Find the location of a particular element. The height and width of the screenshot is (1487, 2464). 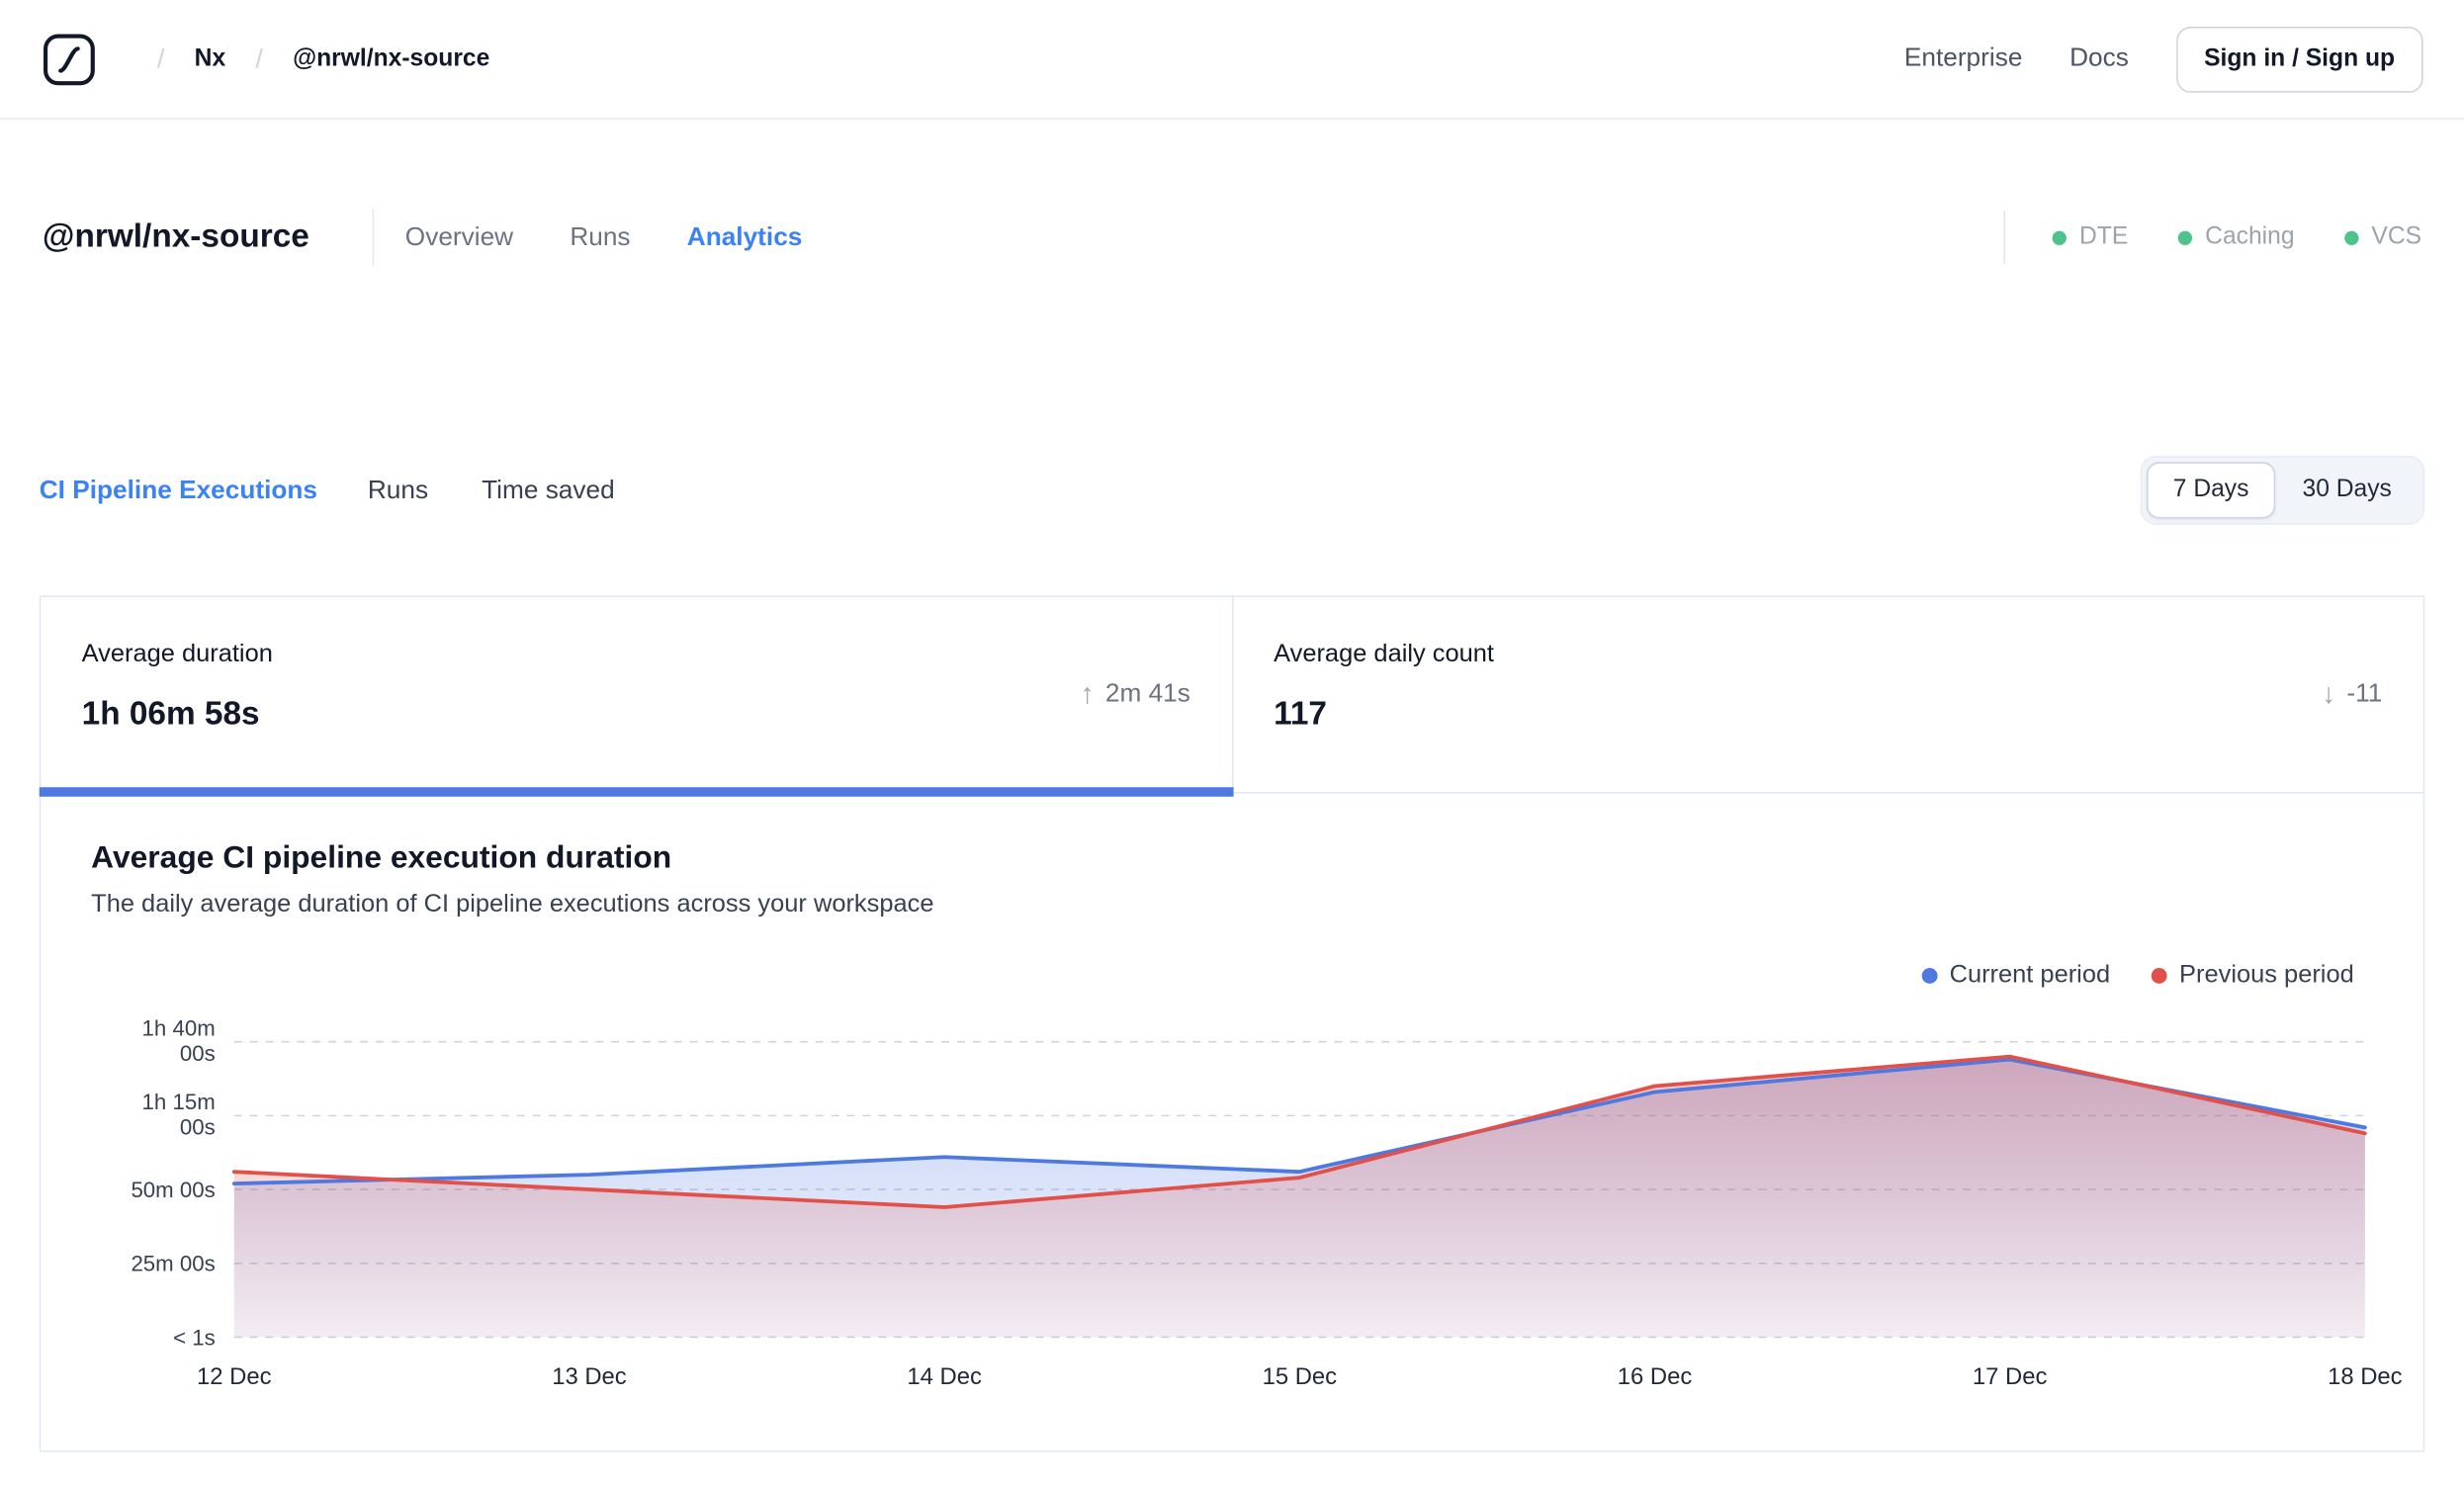

svg-text: 12 Dec is located at coordinates (234, 1377).